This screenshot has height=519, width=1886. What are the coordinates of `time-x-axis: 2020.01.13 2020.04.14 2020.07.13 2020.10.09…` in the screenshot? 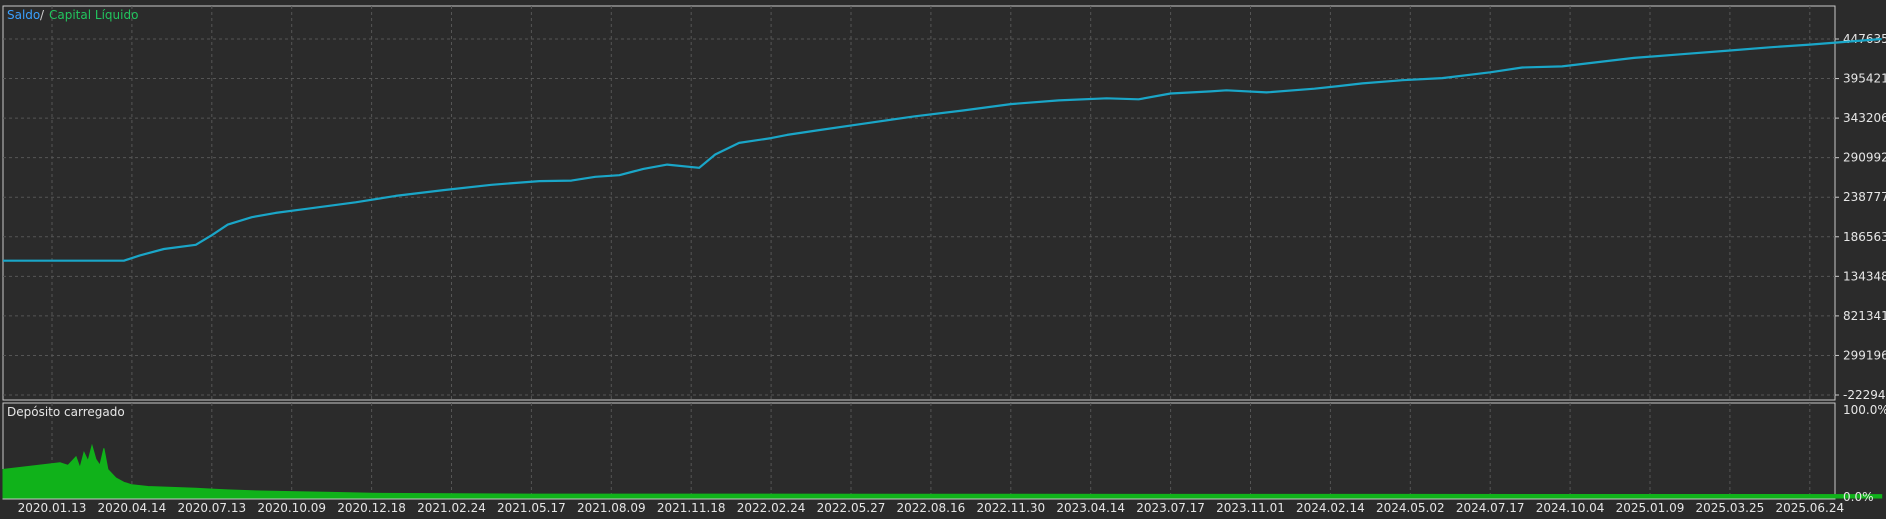 It's located at (931, 508).